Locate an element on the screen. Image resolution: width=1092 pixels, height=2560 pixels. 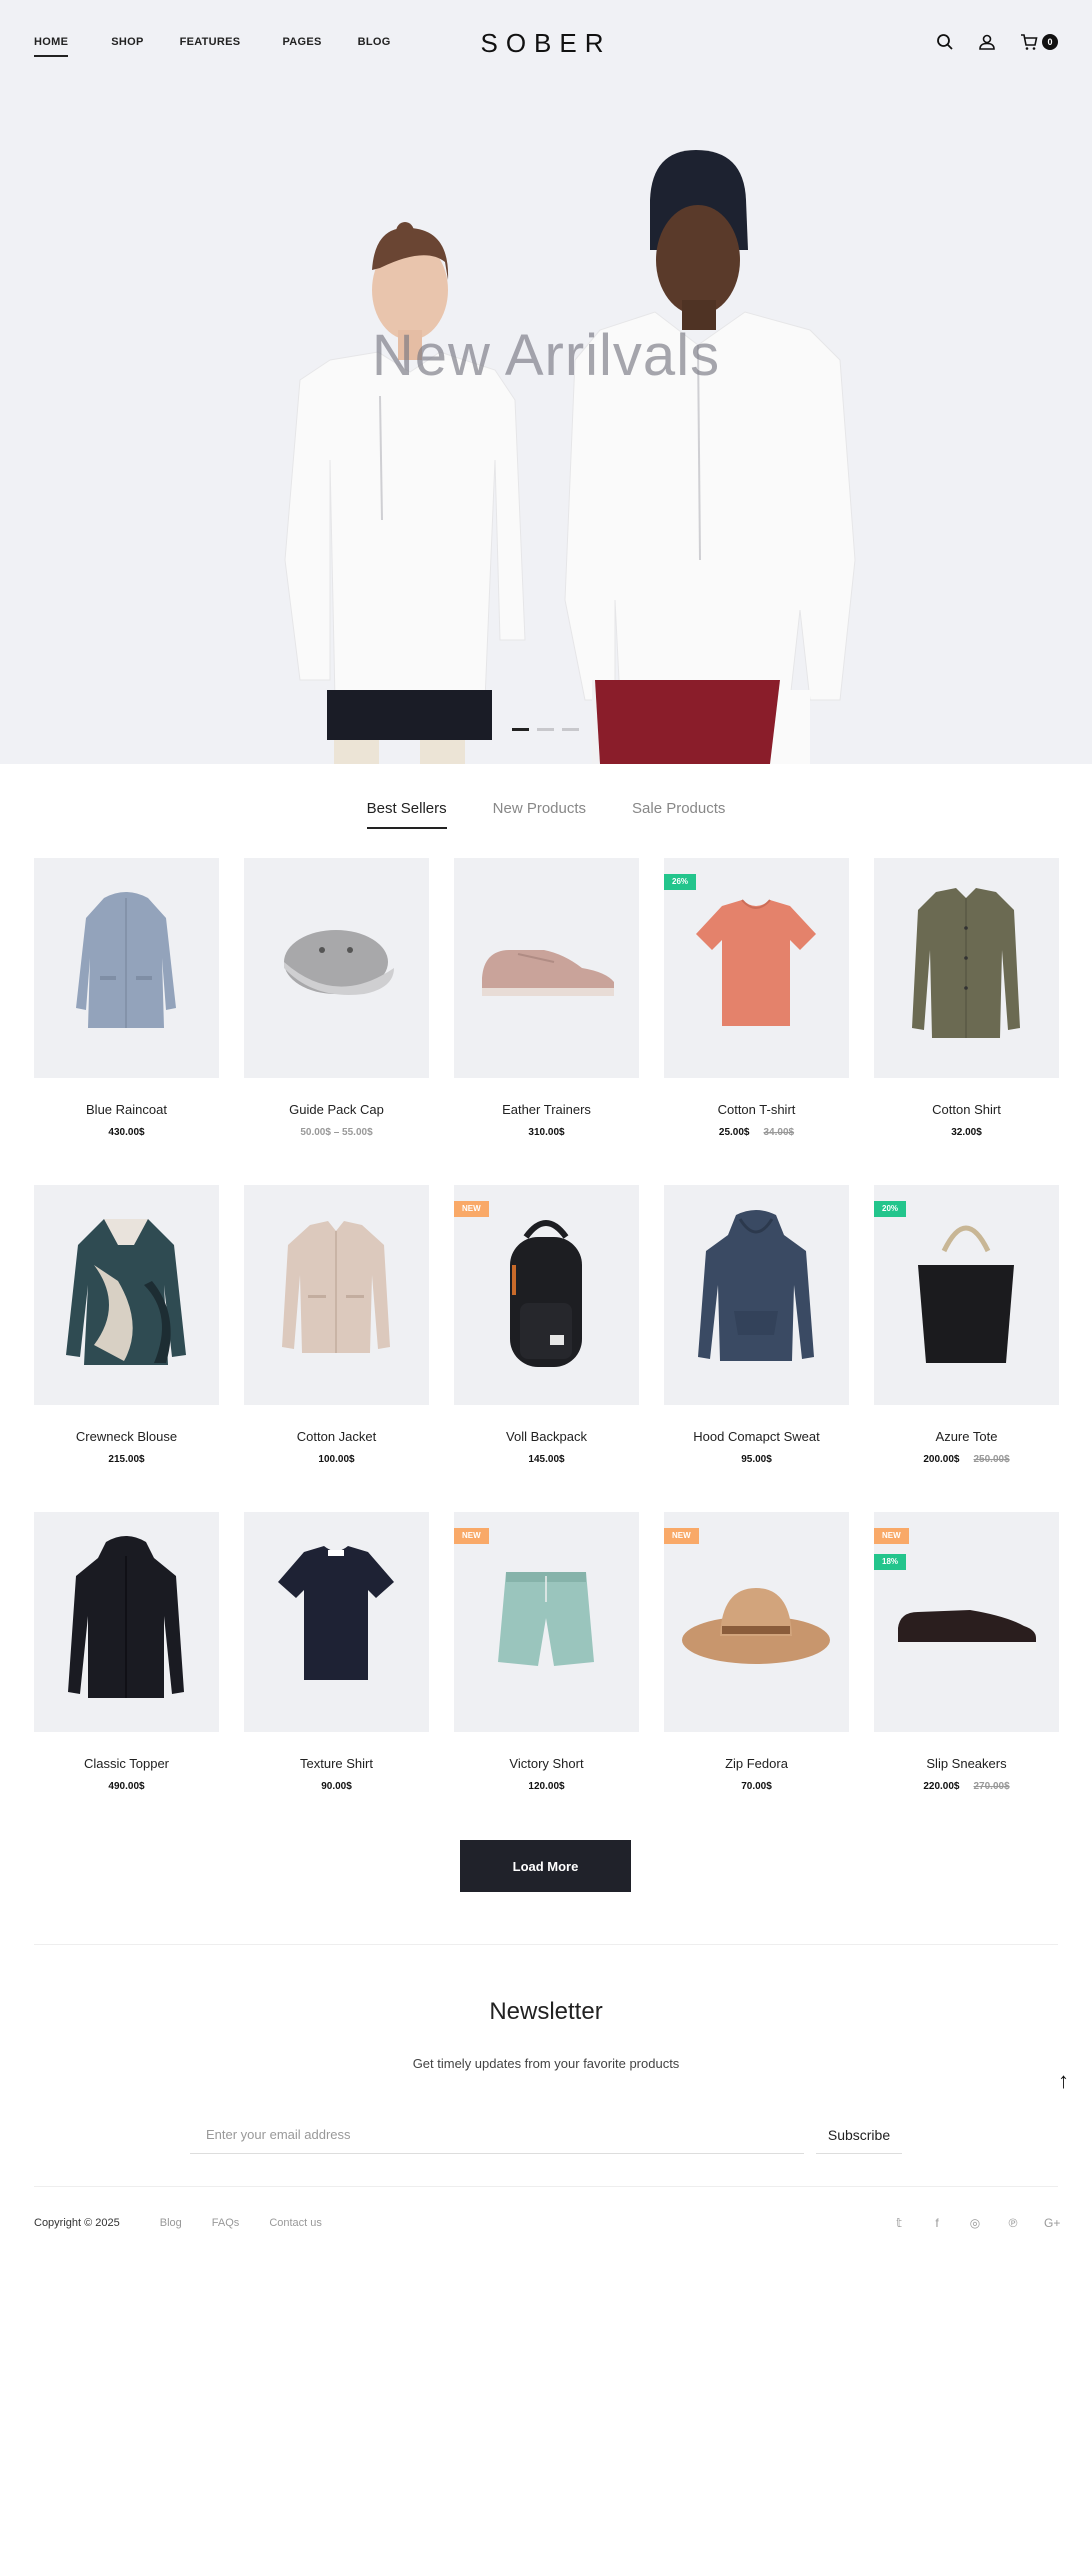
cart-count-badge: 0 is located at coordinates (1050, 42).